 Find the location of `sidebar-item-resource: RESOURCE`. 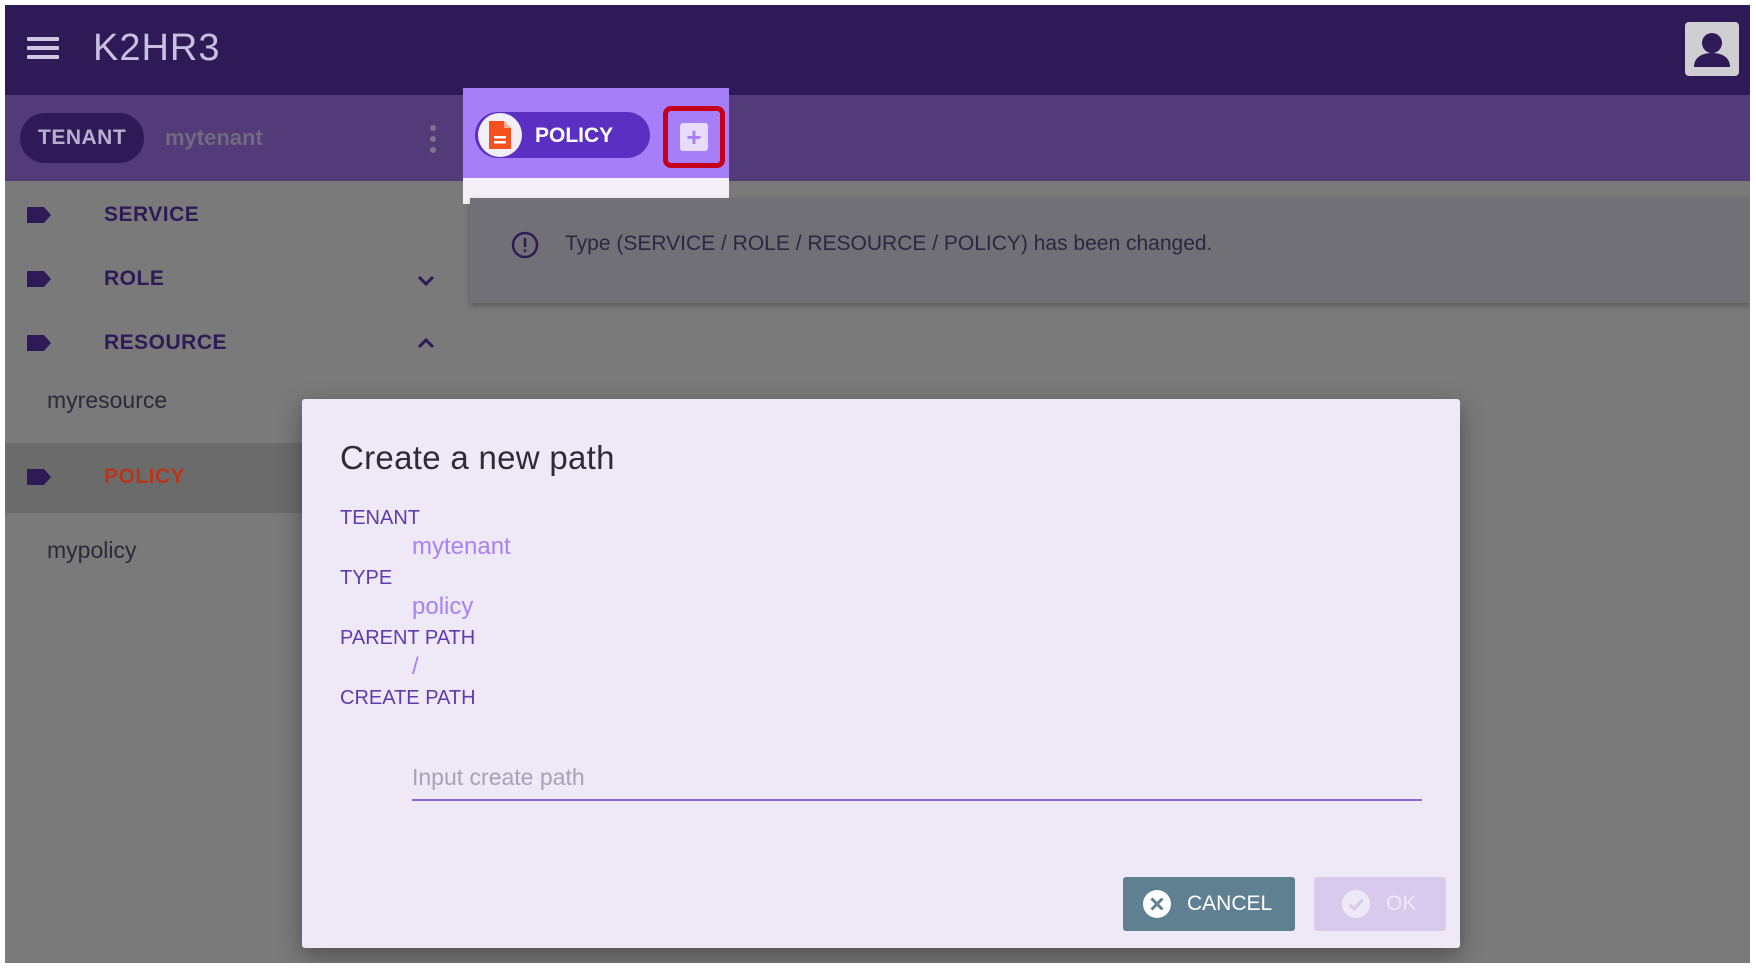

sidebar-item-resource: RESOURCE is located at coordinates (234, 344).